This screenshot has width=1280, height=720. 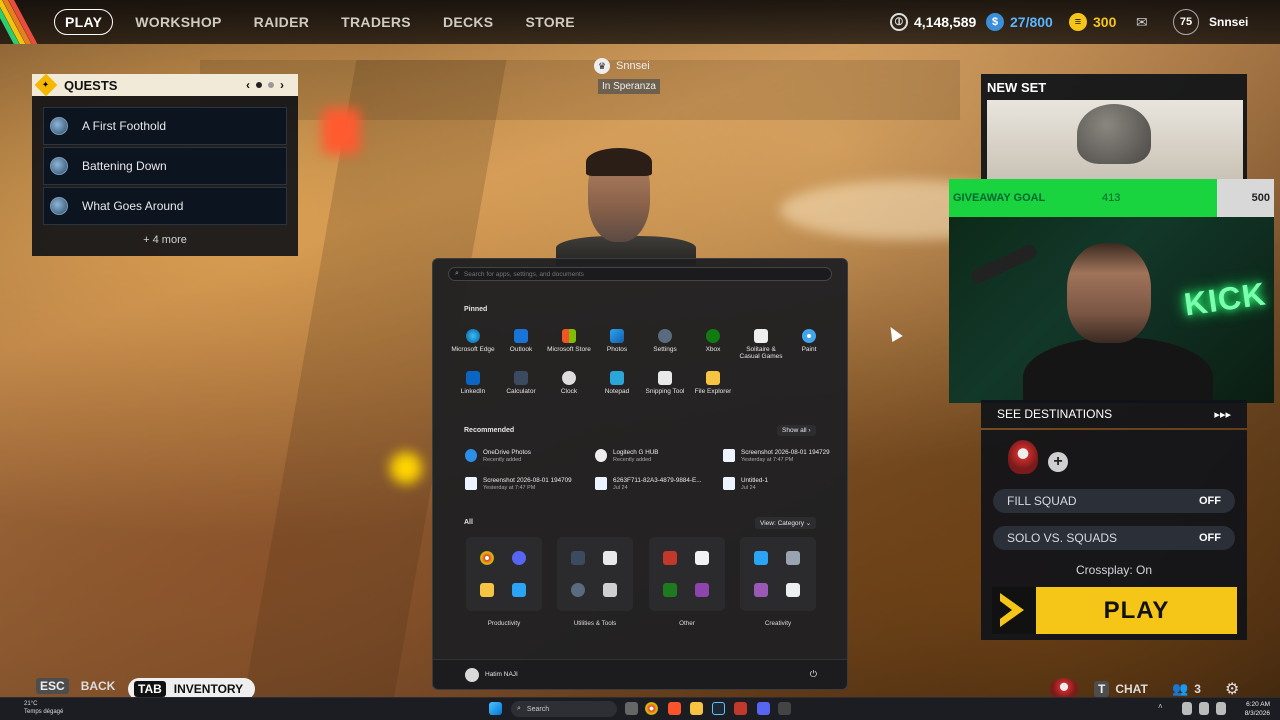 I want to click on volume-icon, so click(x=1204, y=708).